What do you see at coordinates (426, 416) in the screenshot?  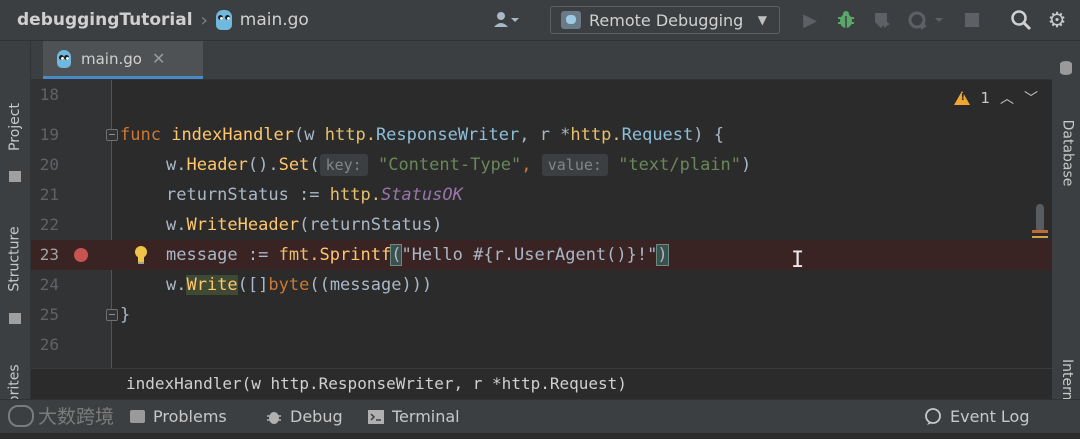 I see `terminal-label: Terminal` at bounding box center [426, 416].